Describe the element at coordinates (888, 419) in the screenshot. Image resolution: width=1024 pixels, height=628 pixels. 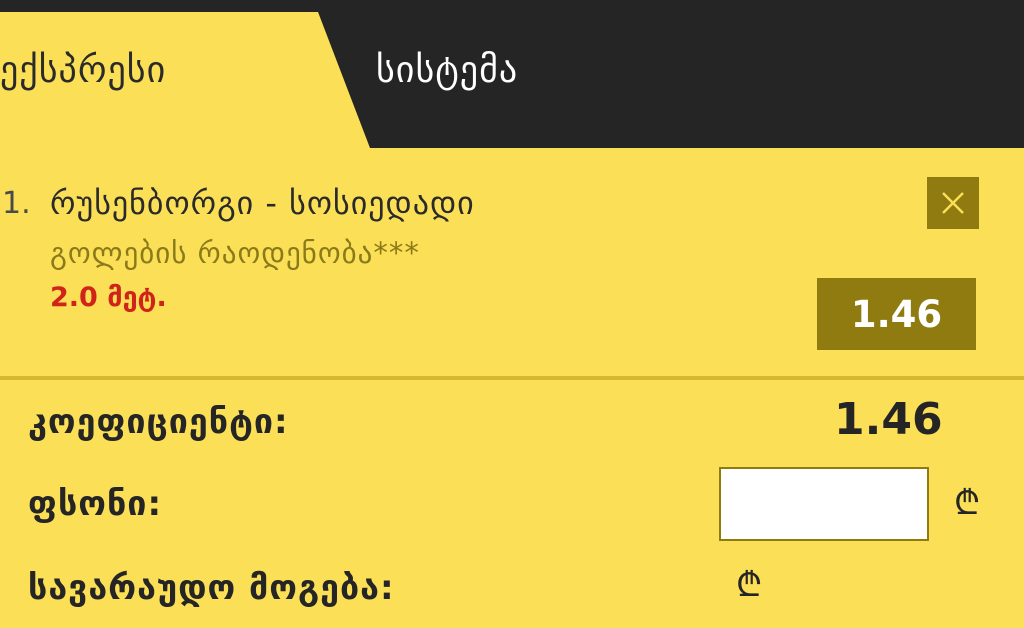
I see `coefficient-value: 1.46` at that location.